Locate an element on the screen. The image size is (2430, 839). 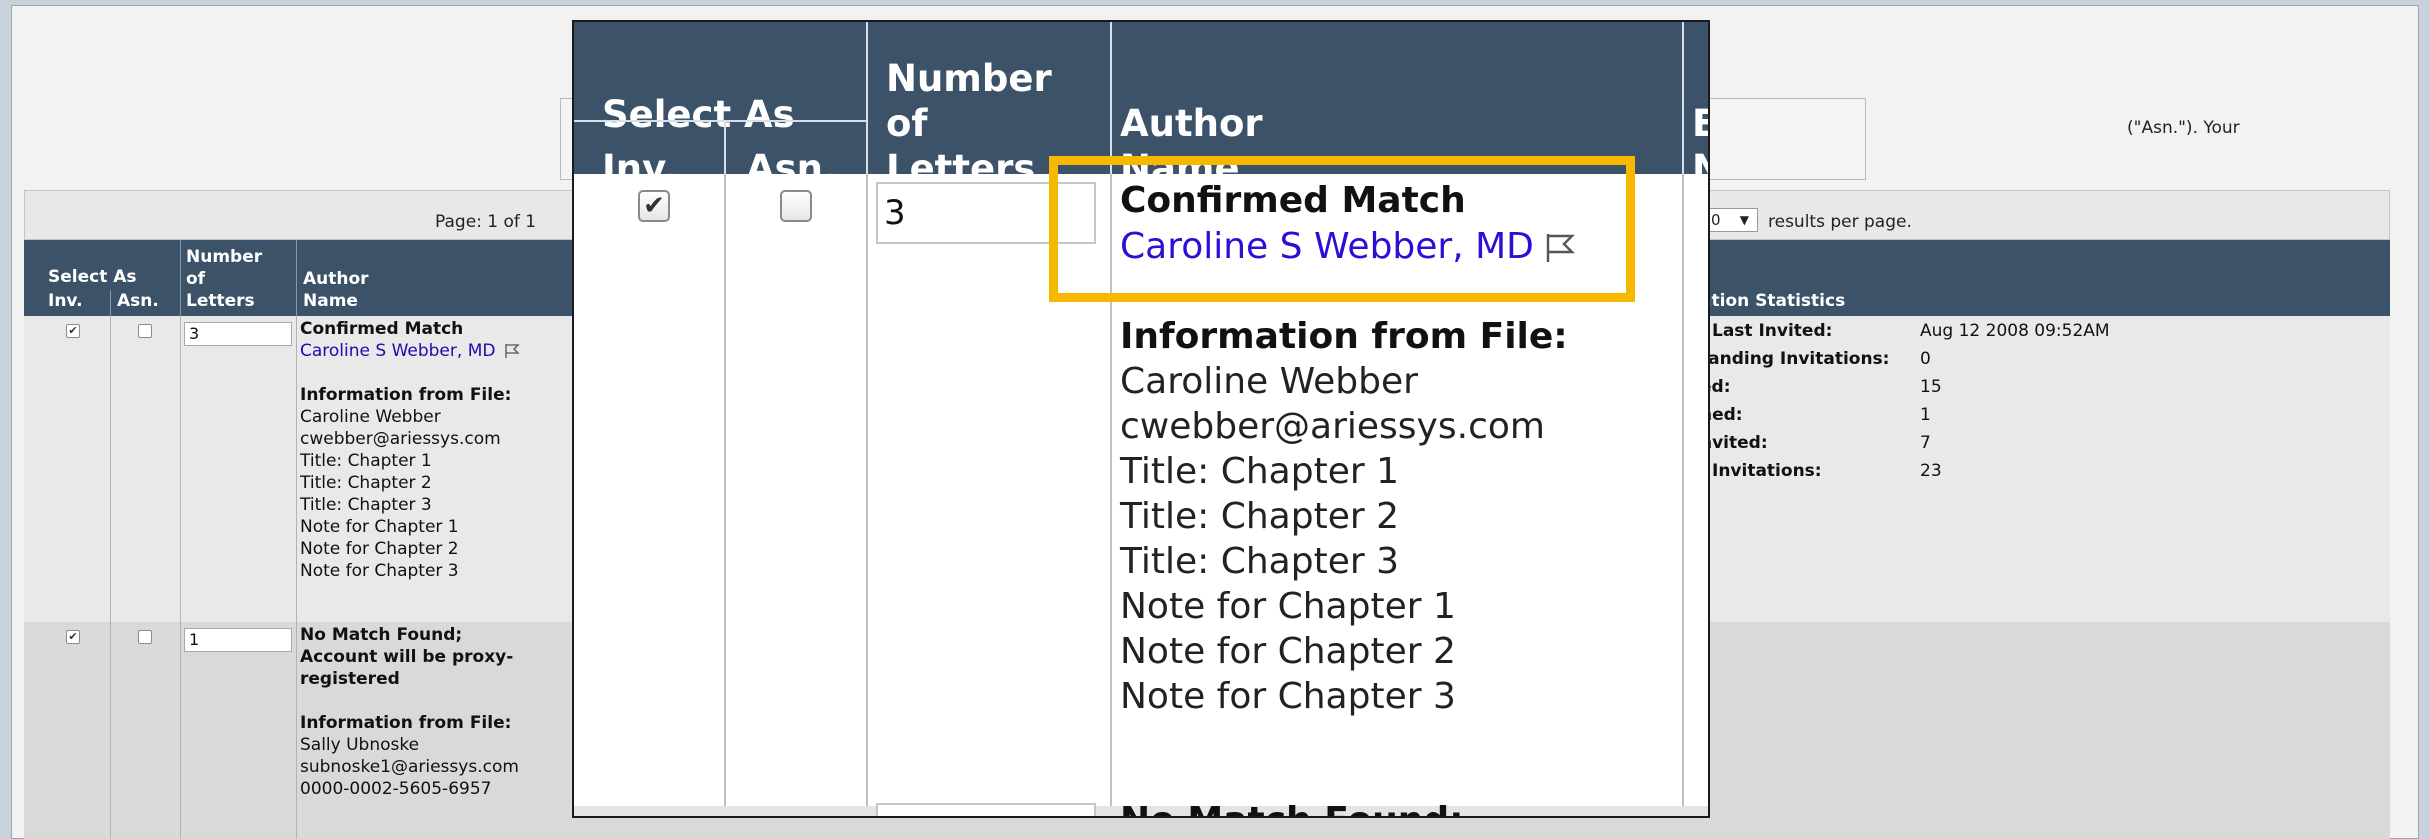
stat-label: Last Invited: is located at coordinates (1772, 331).